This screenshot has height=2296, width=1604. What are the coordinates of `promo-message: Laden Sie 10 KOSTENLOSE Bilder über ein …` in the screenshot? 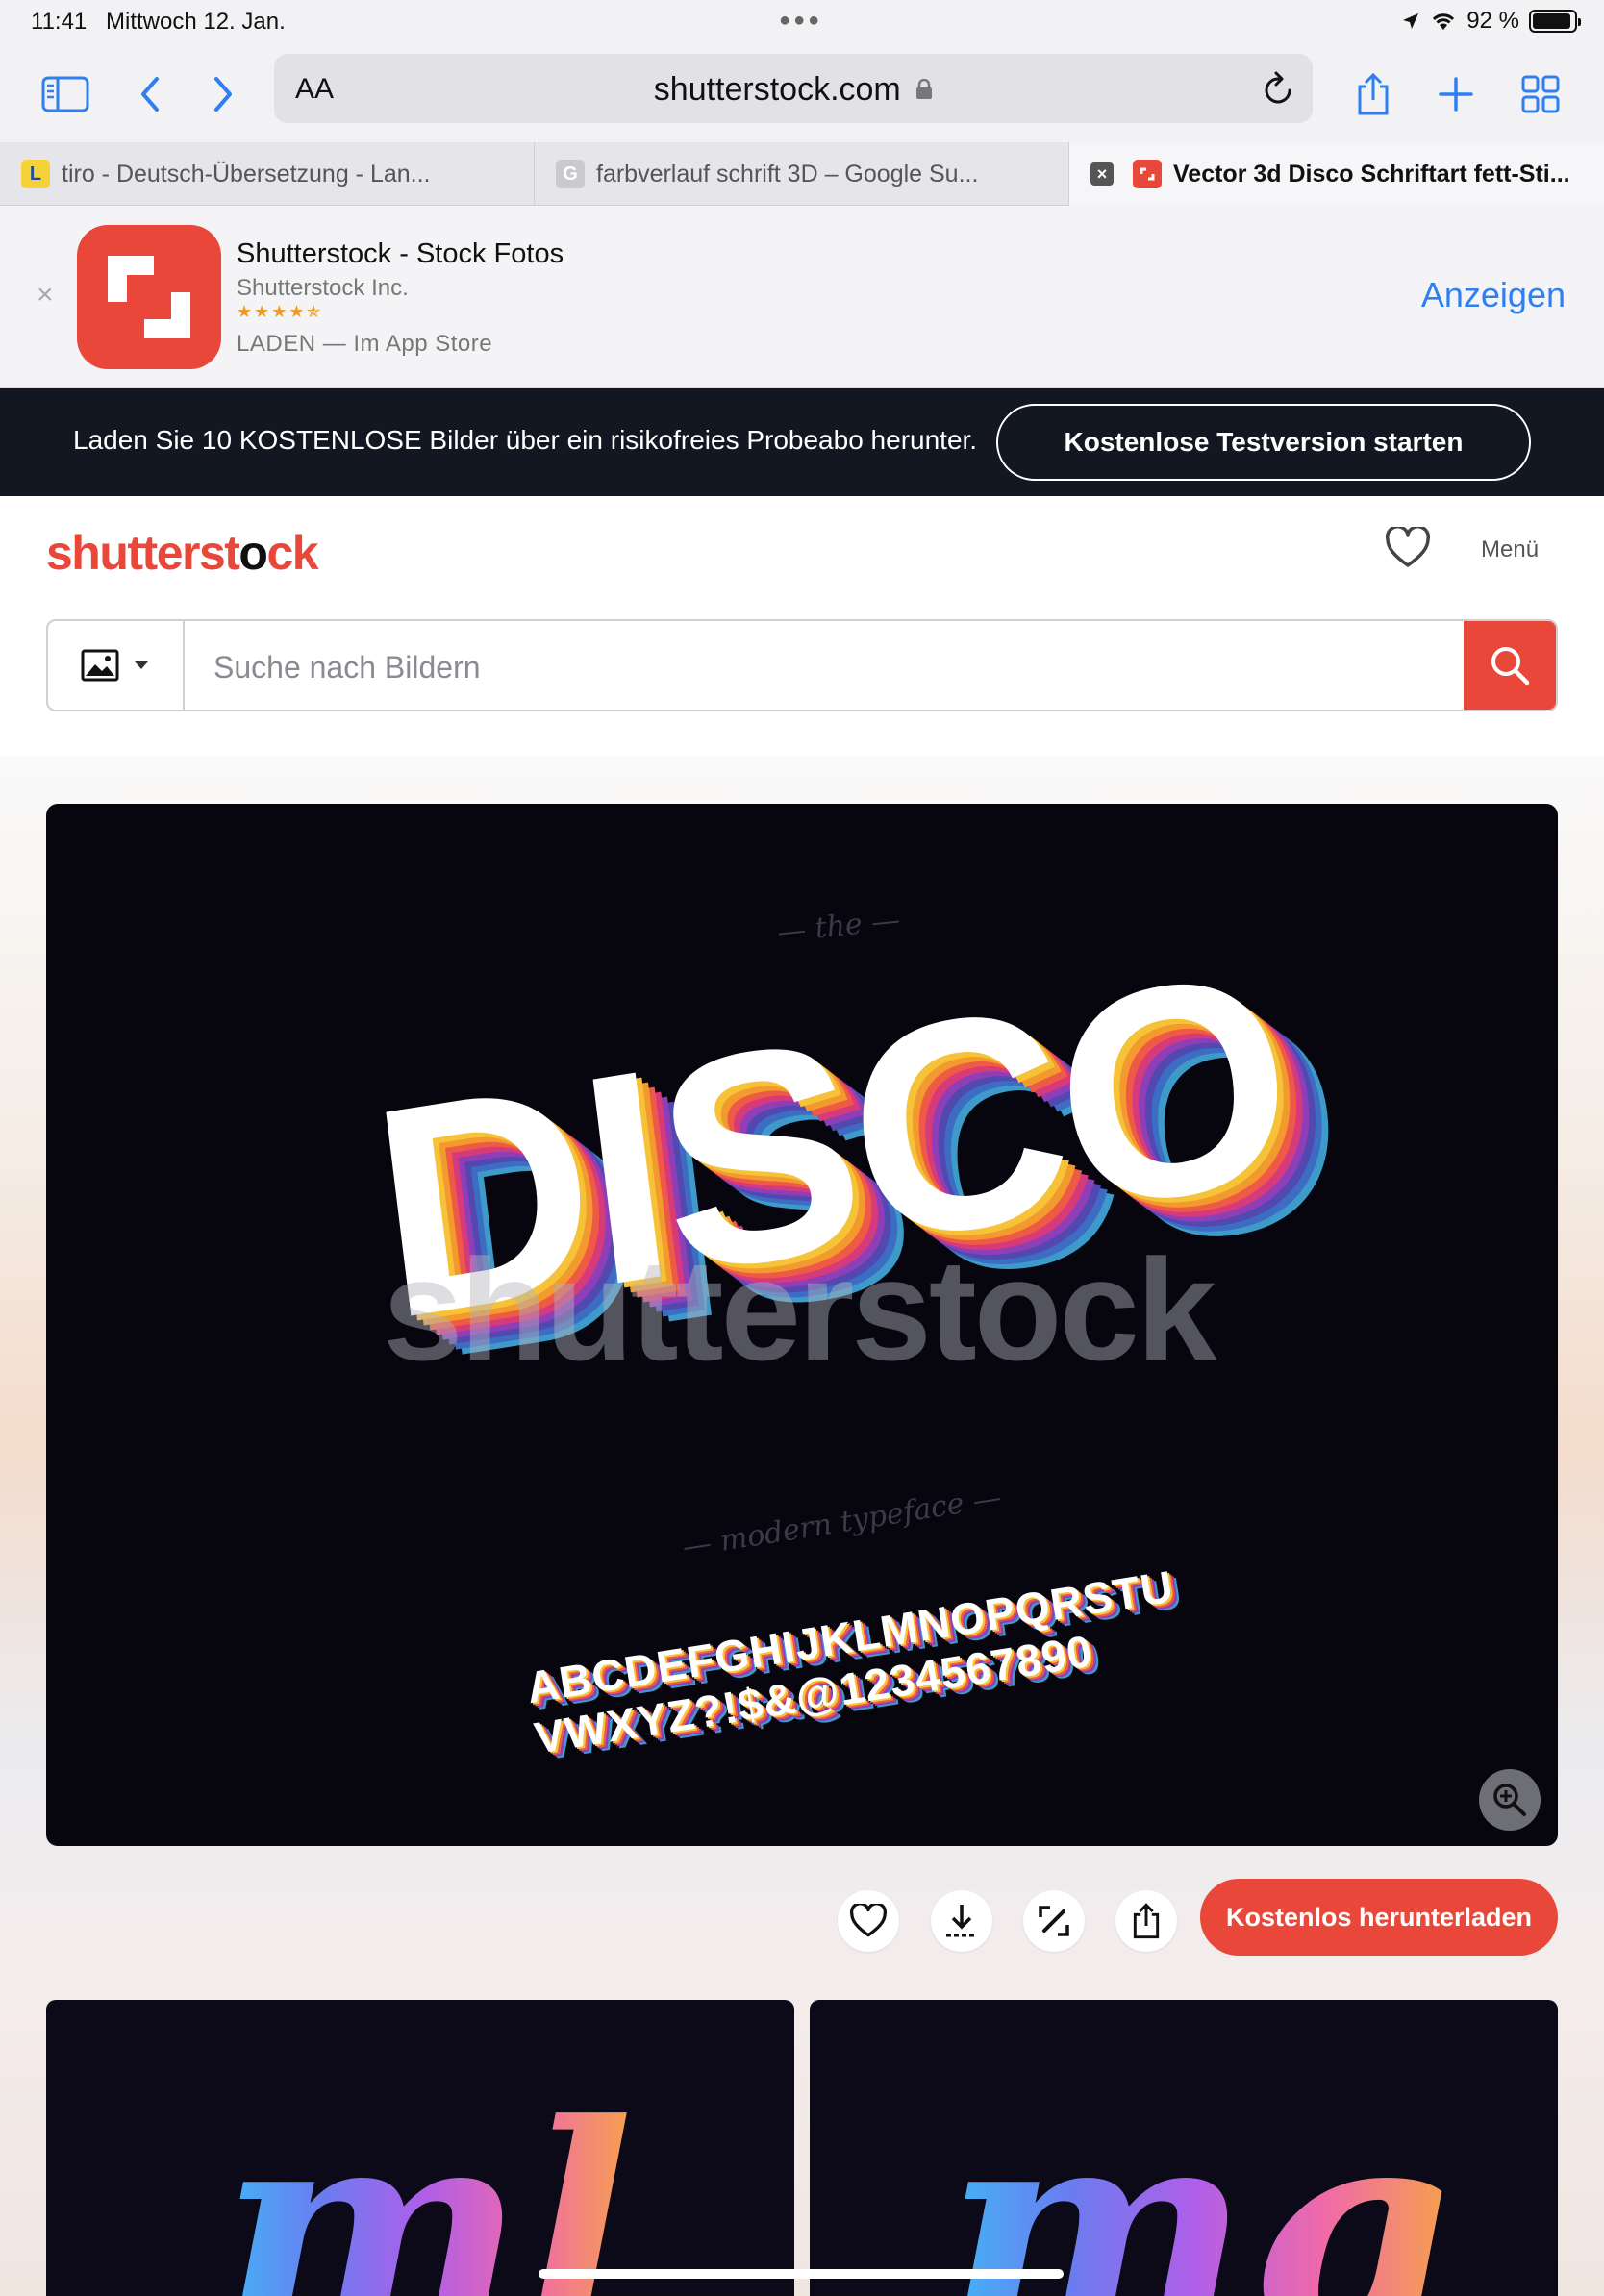 It's located at (525, 440).